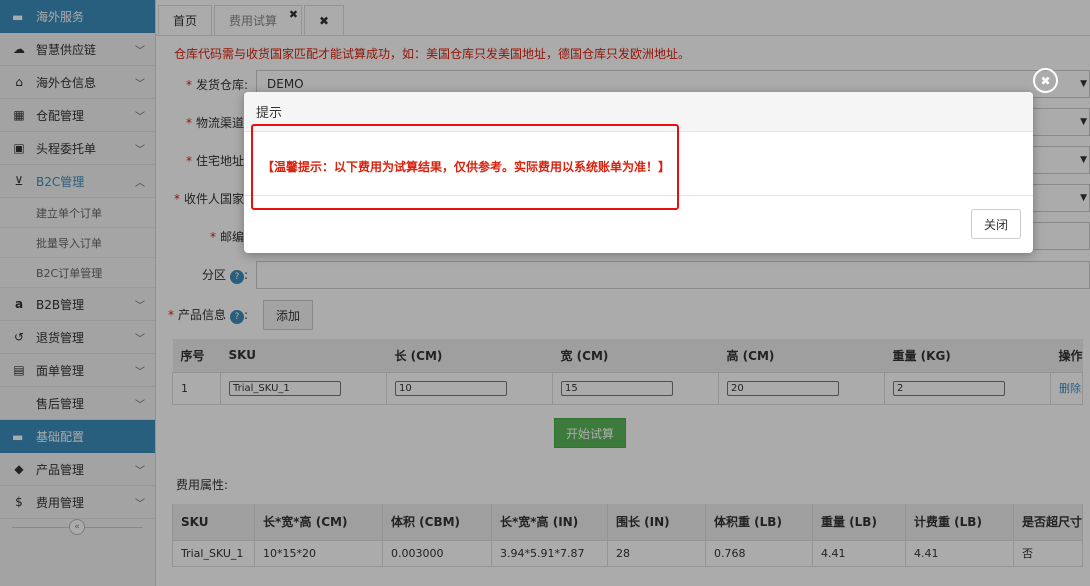 The height and width of the screenshot is (586, 1090). What do you see at coordinates (1045, 80) in the screenshot?
I see `modal-close-icon: ✖` at bounding box center [1045, 80].